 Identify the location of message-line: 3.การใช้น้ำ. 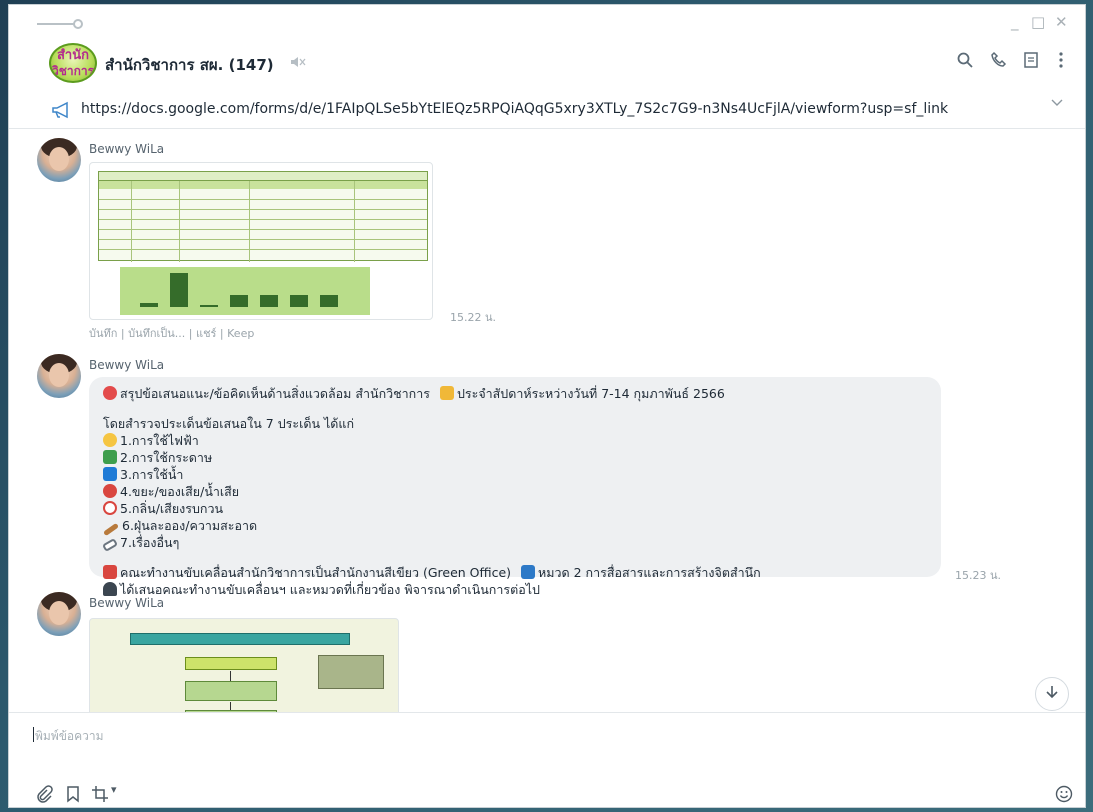
(515, 474).